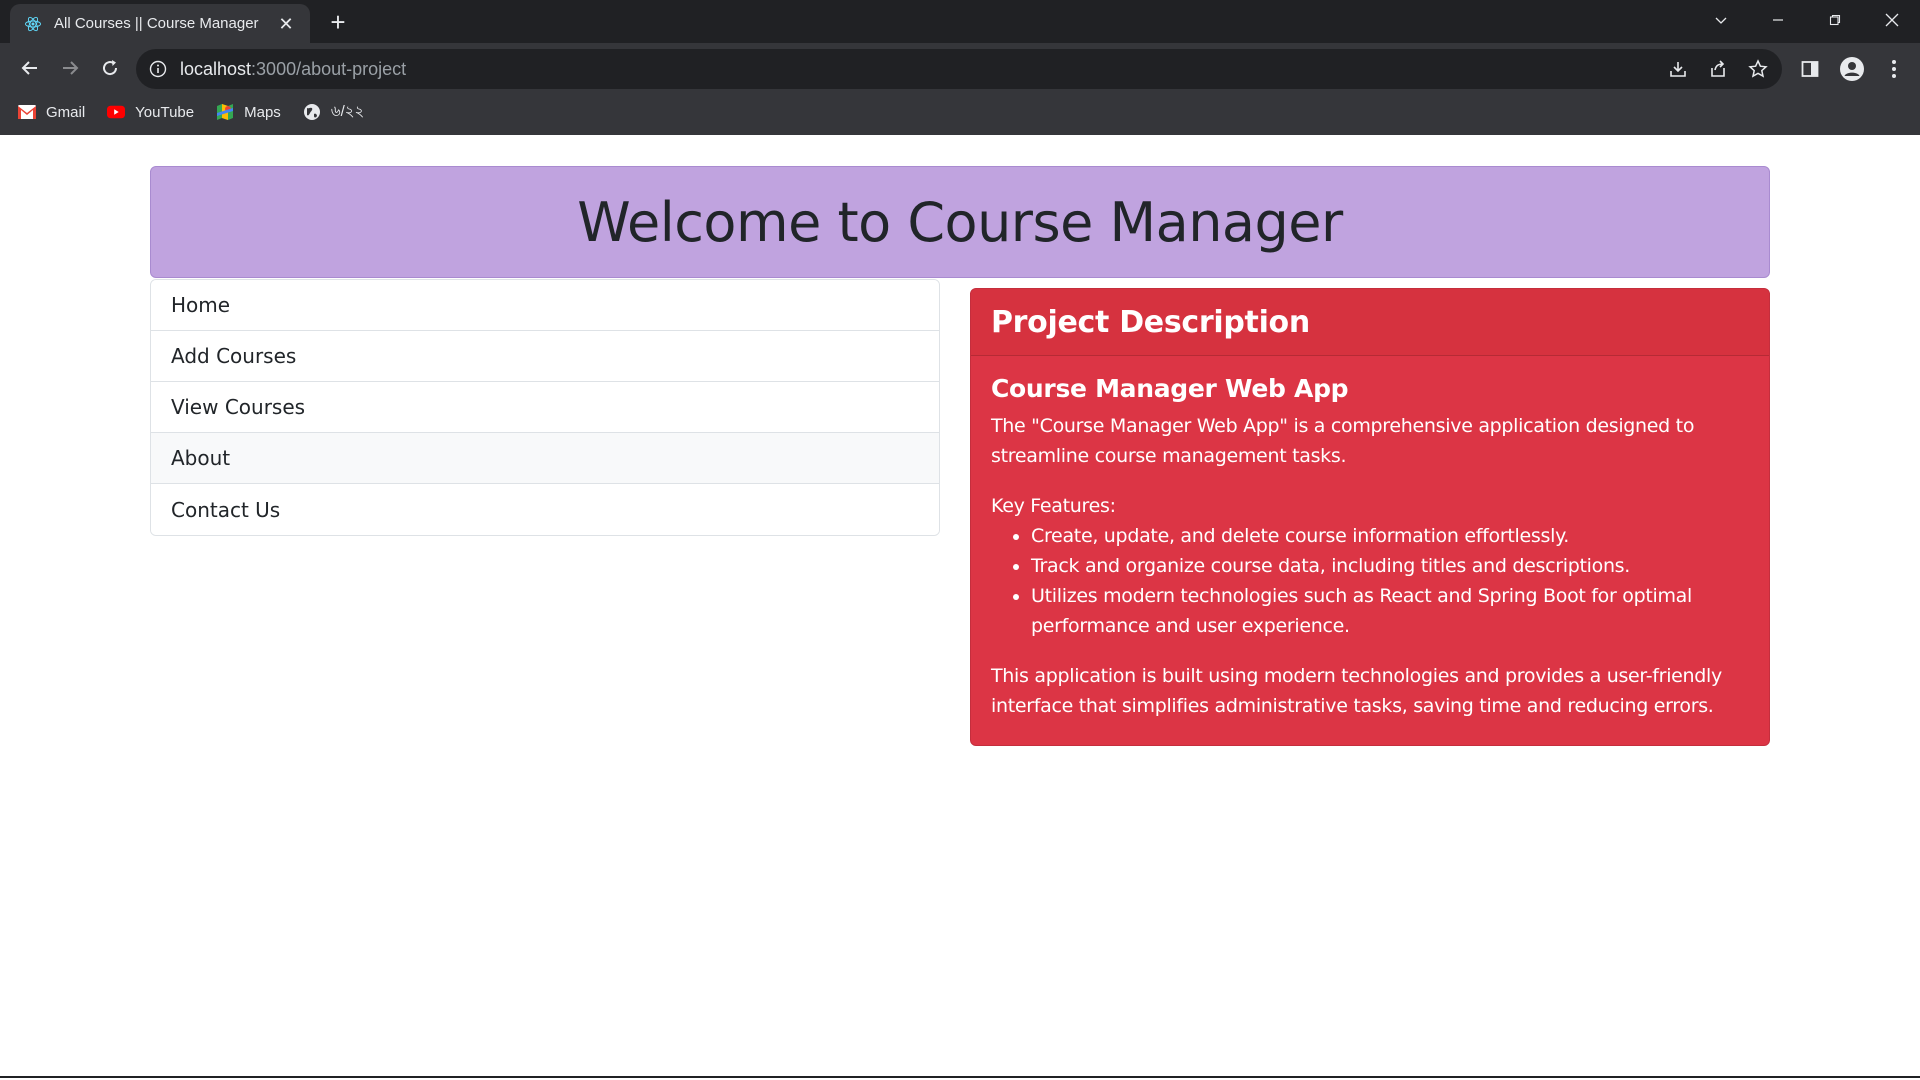 This screenshot has width=1920, height=1080. I want to click on gmail-icon, so click(27, 112).